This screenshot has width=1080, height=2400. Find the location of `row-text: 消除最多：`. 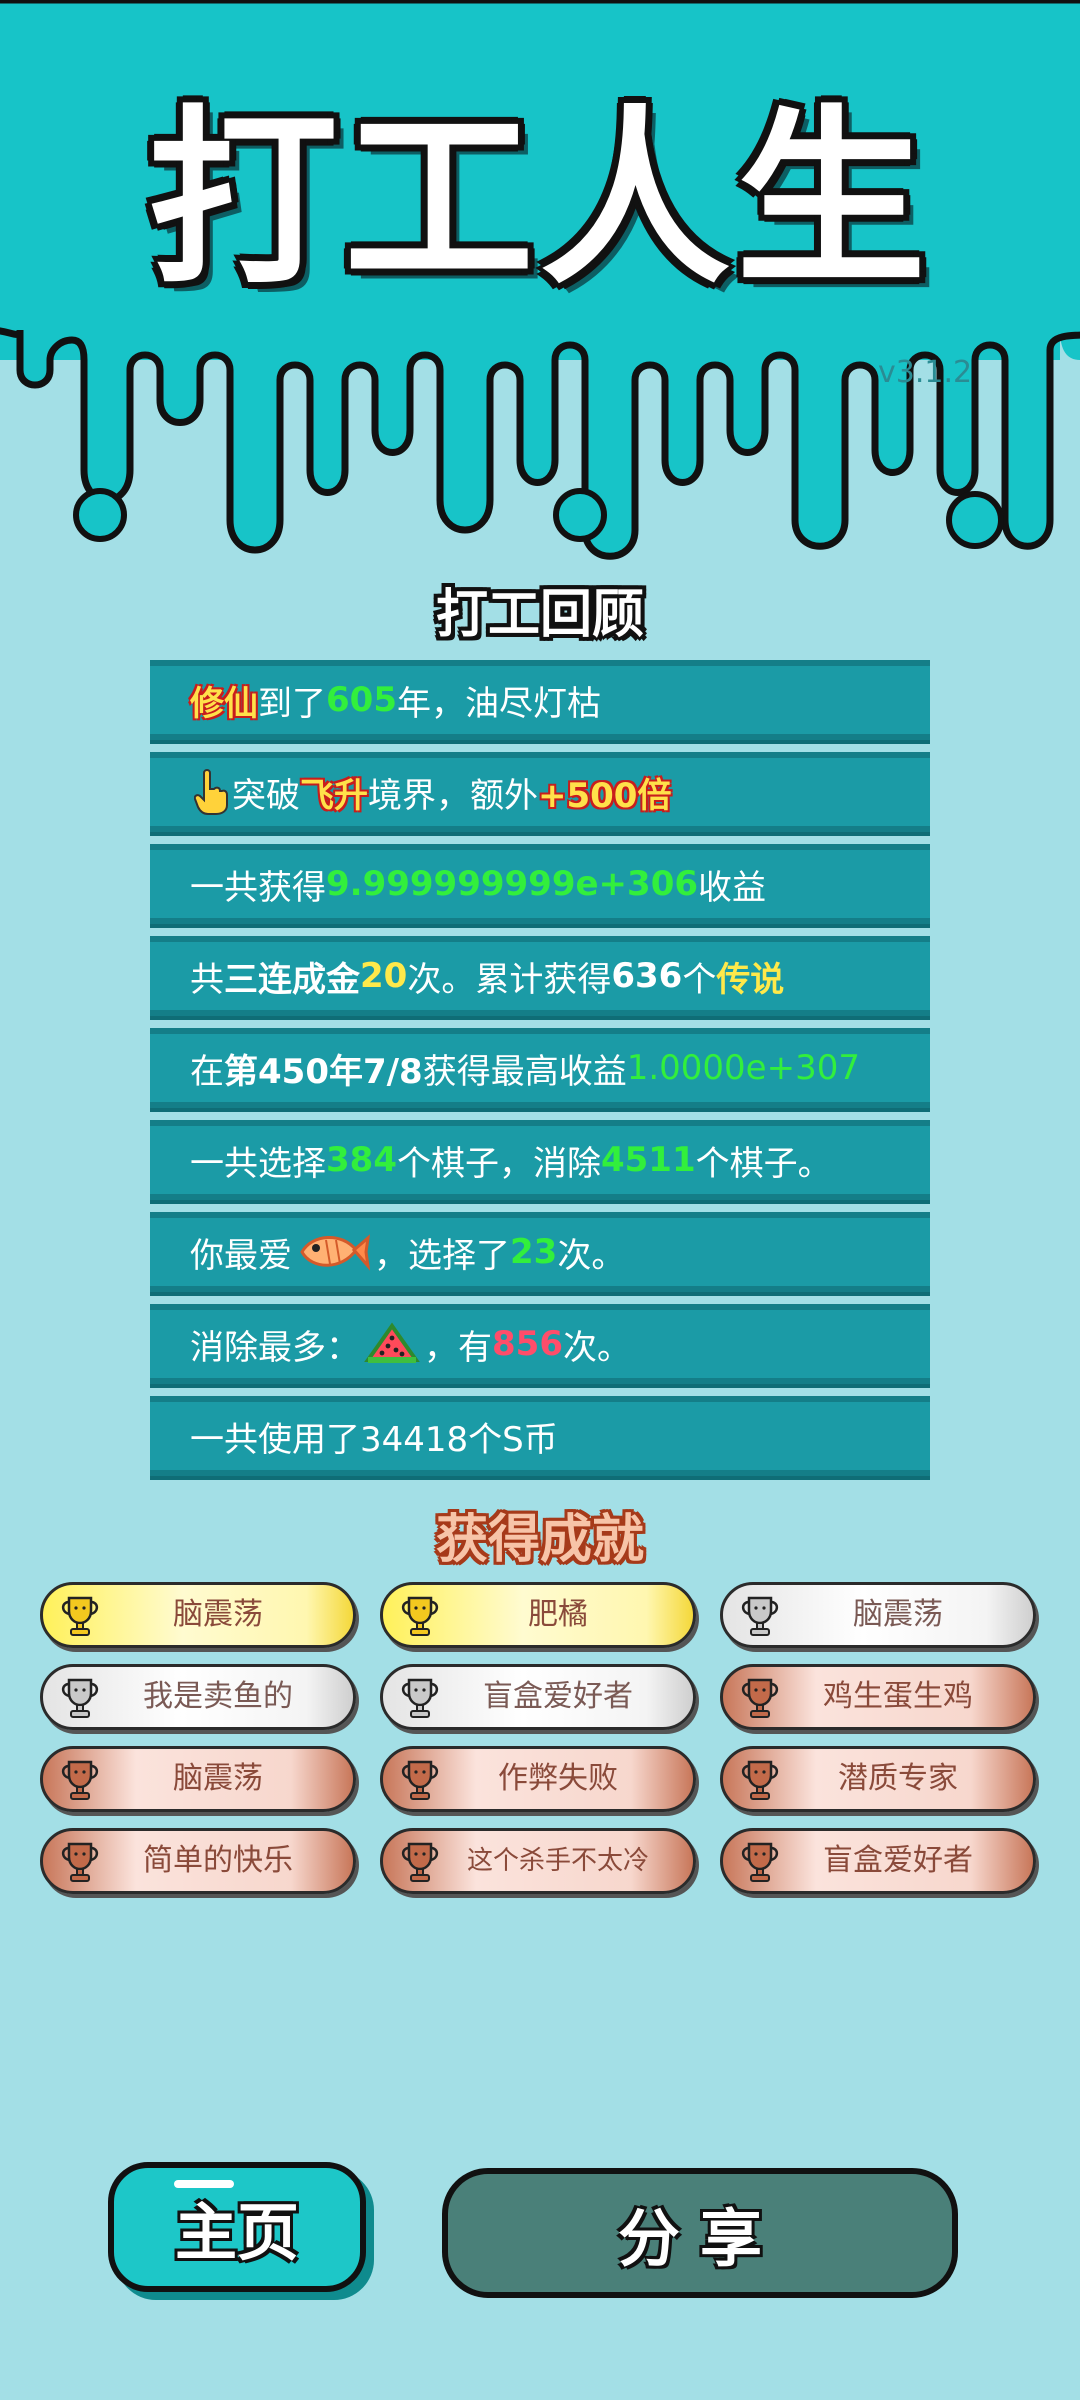

row-text: 消除最多： is located at coordinates (275, 1347).